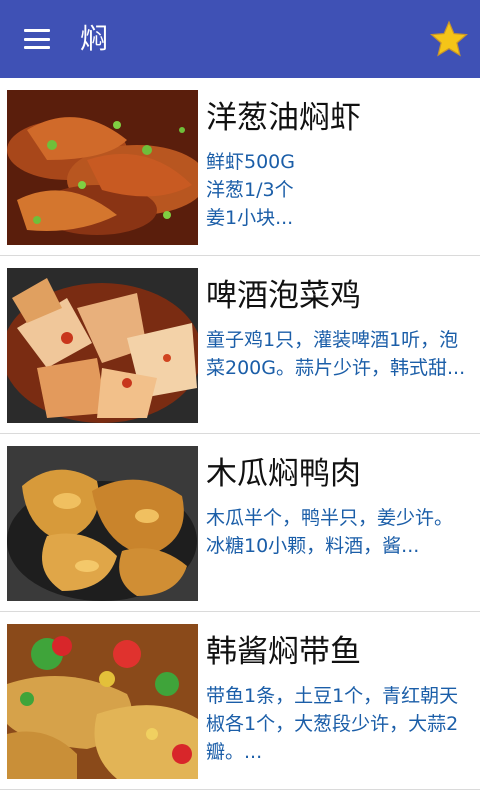 This screenshot has height=800, width=480. What do you see at coordinates (102, 345) in the screenshot?
I see `recipe-photo-chicken` at bounding box center [102, 345].